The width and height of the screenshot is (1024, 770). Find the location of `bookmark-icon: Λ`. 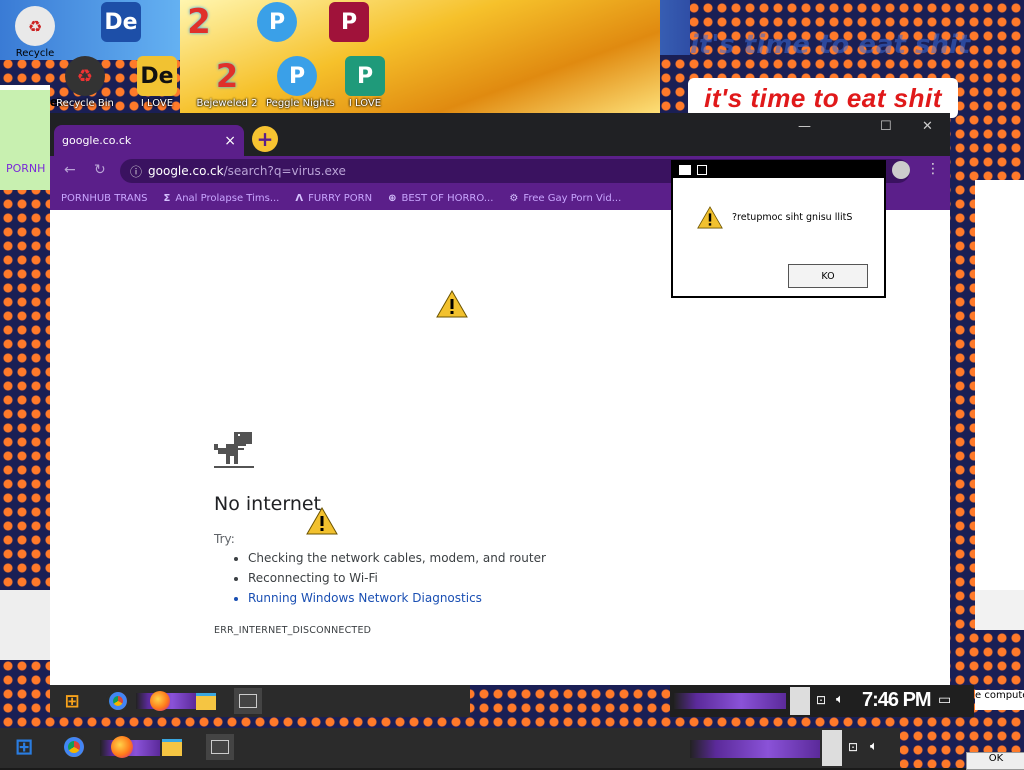

bookmark-icon: Λ is located at coordinates (299, 198).